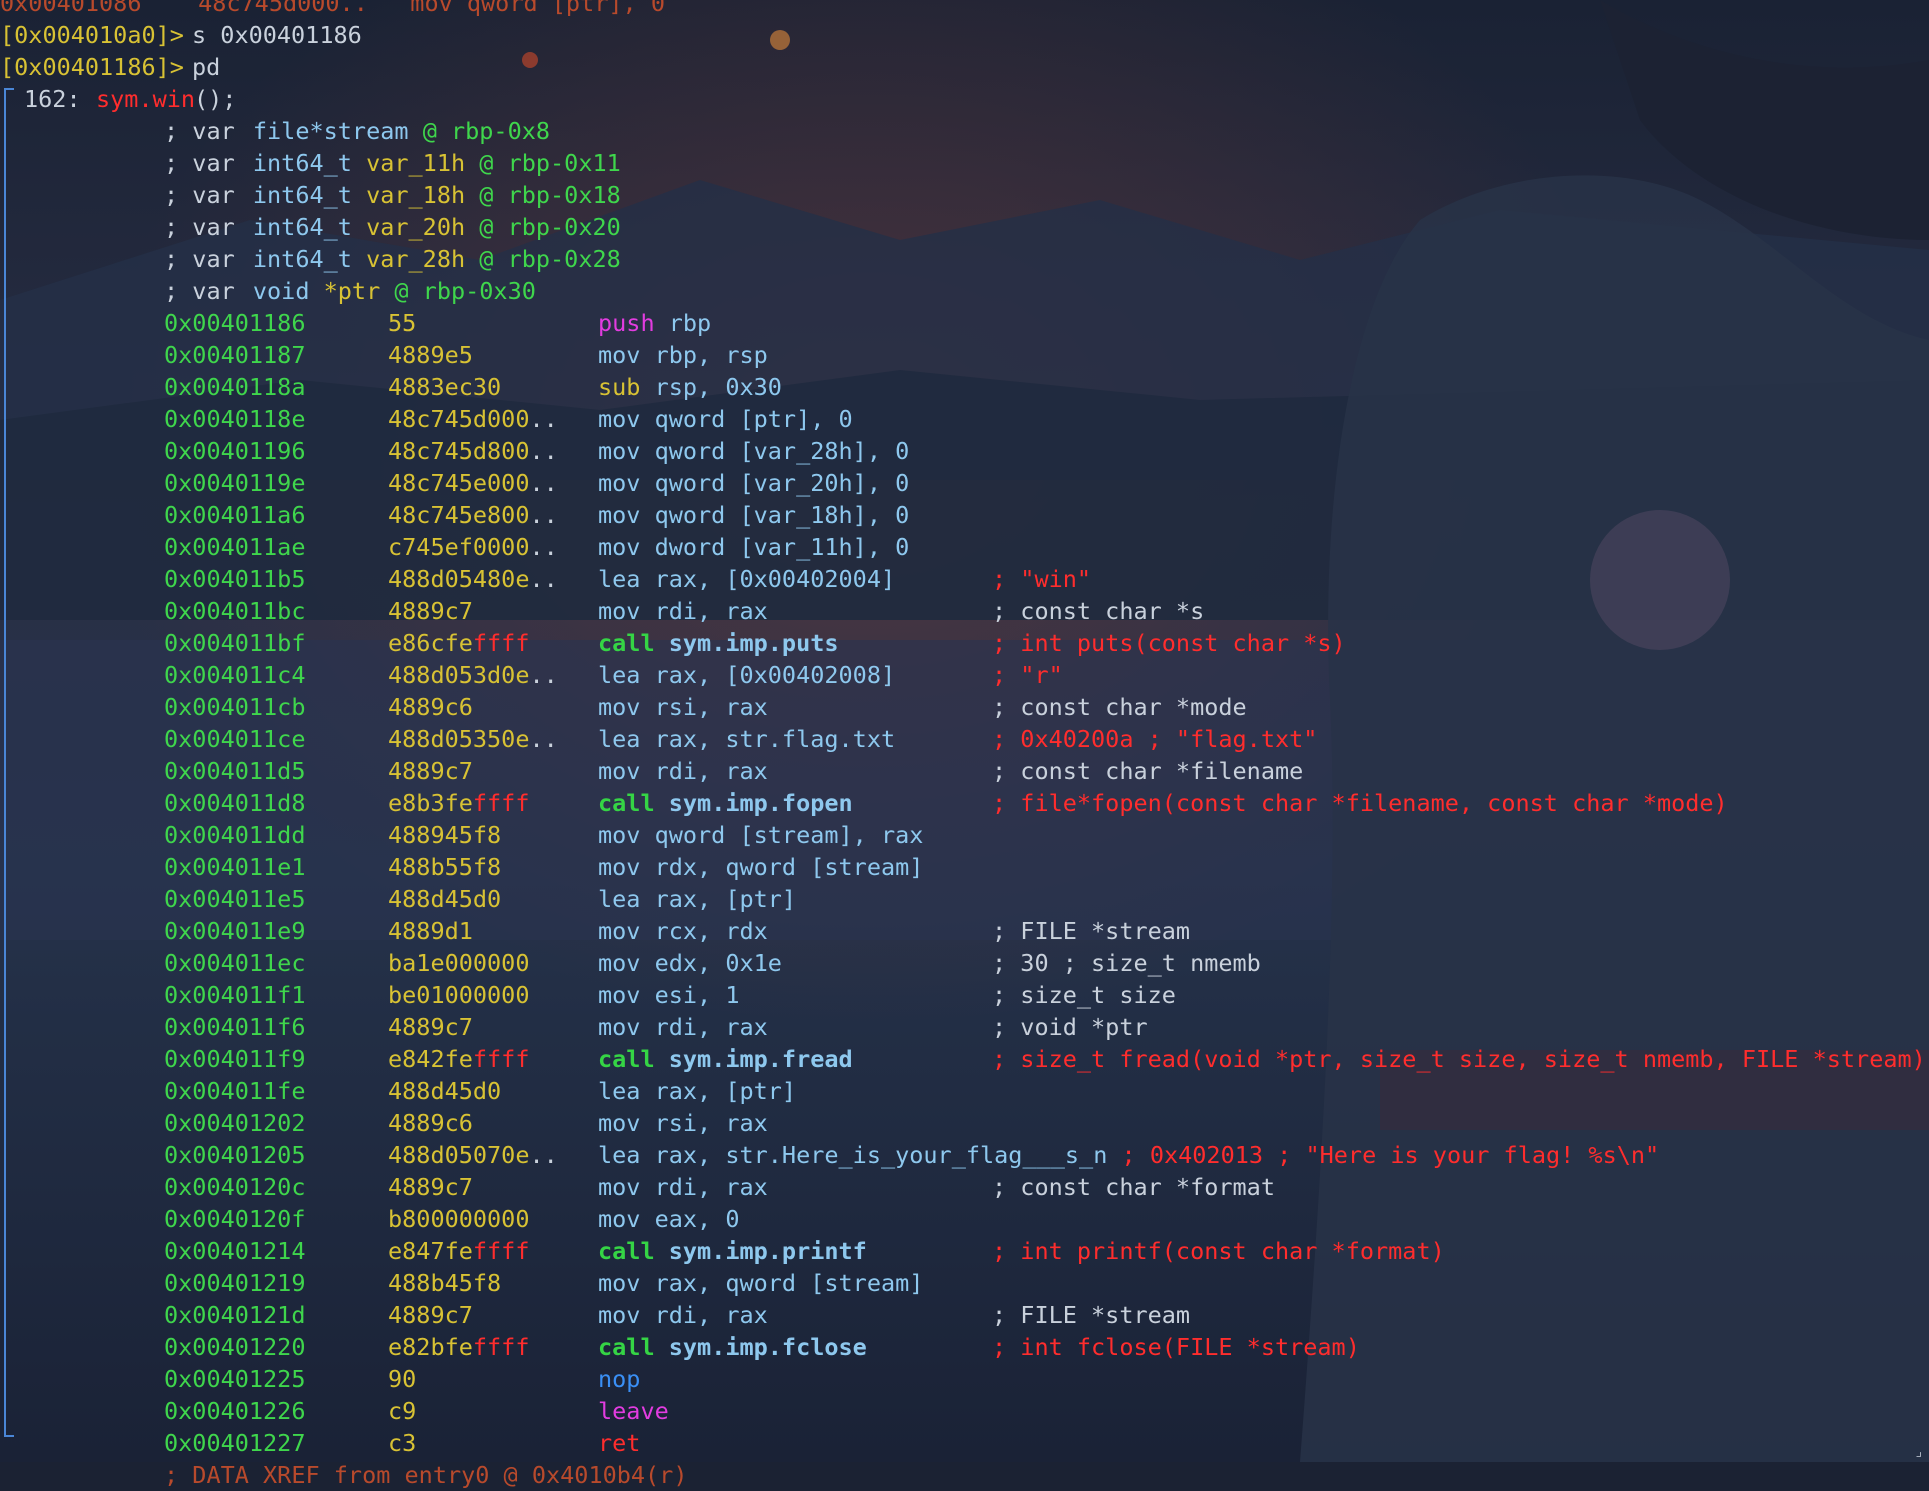  Describe the element at coordinates (206, 67) in the screenshot. I see `command-text: pd` at that location.